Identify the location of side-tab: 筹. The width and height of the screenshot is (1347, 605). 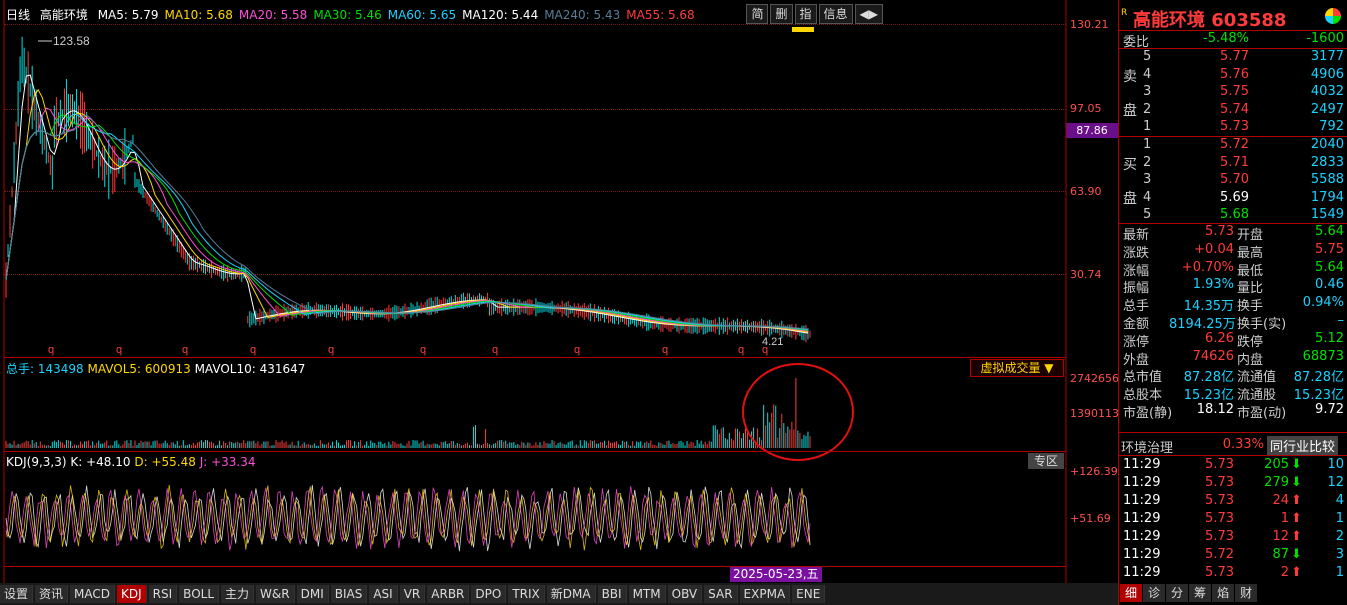
(1200, 593).